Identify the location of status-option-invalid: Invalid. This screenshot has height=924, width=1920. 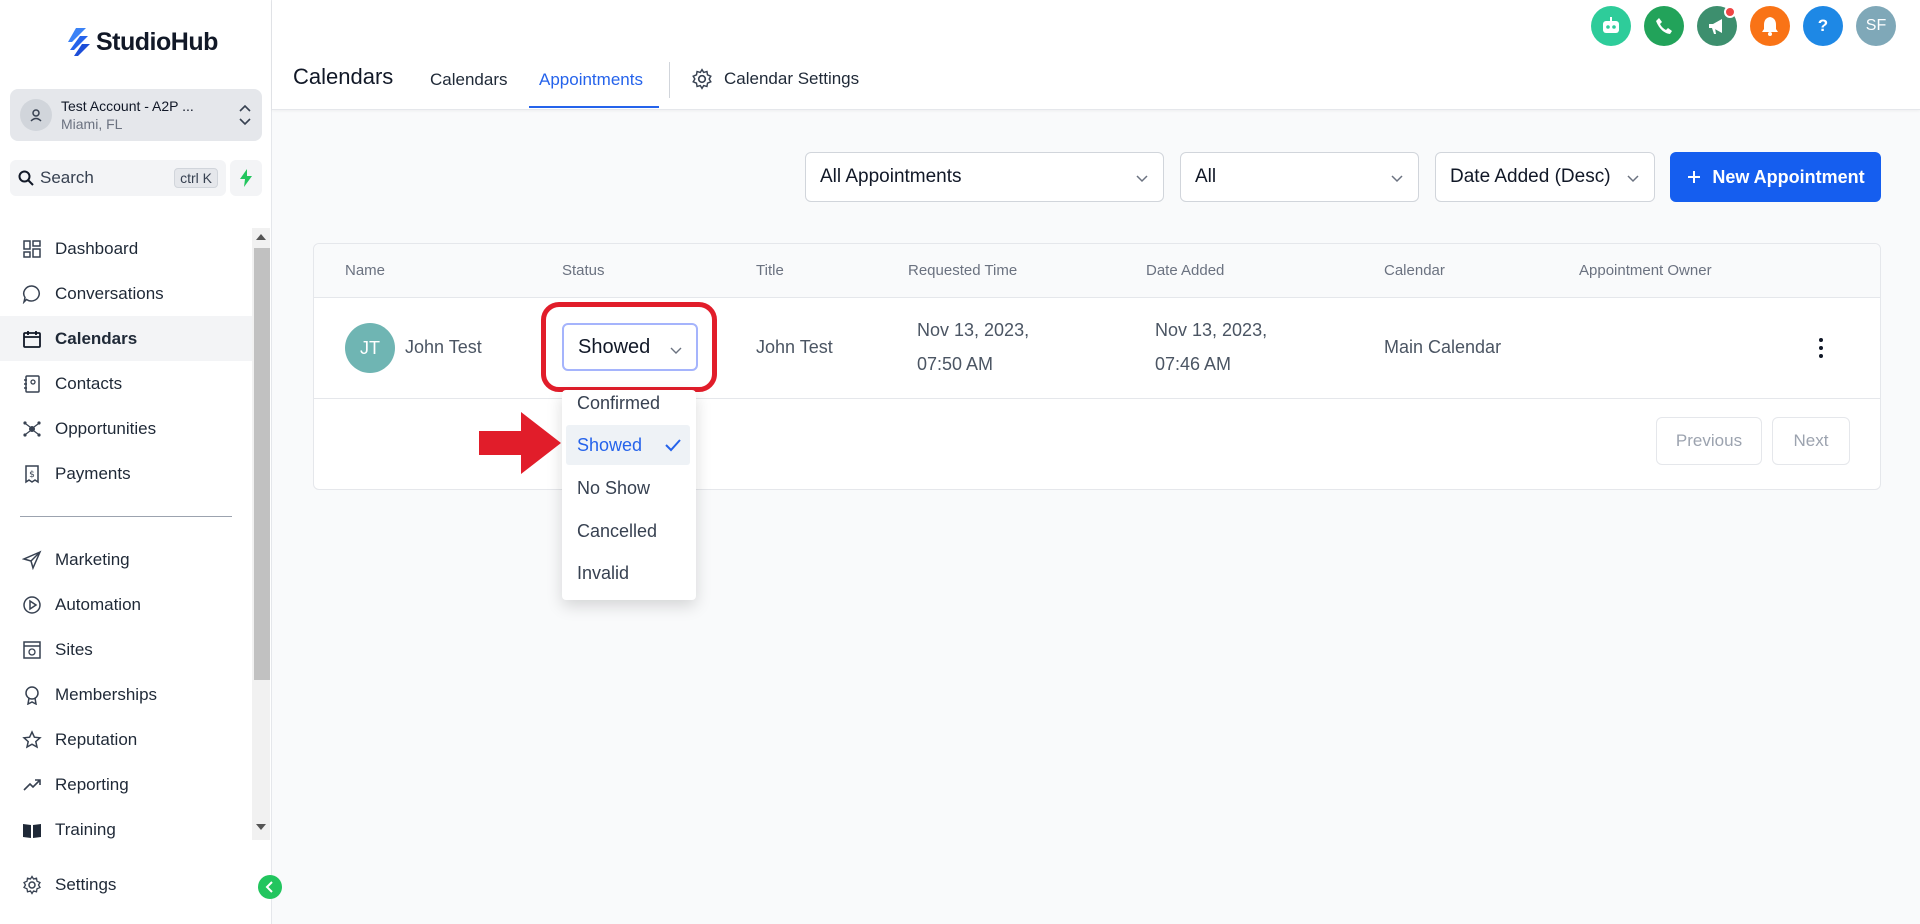
(629, 573).